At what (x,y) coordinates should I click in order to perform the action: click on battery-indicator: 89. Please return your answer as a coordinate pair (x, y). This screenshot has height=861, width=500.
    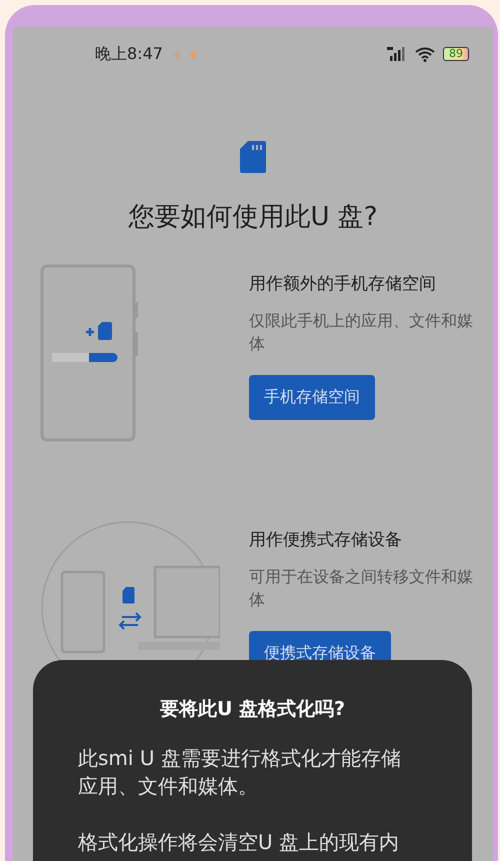
    Looking at the image, I should click on (456, 54).